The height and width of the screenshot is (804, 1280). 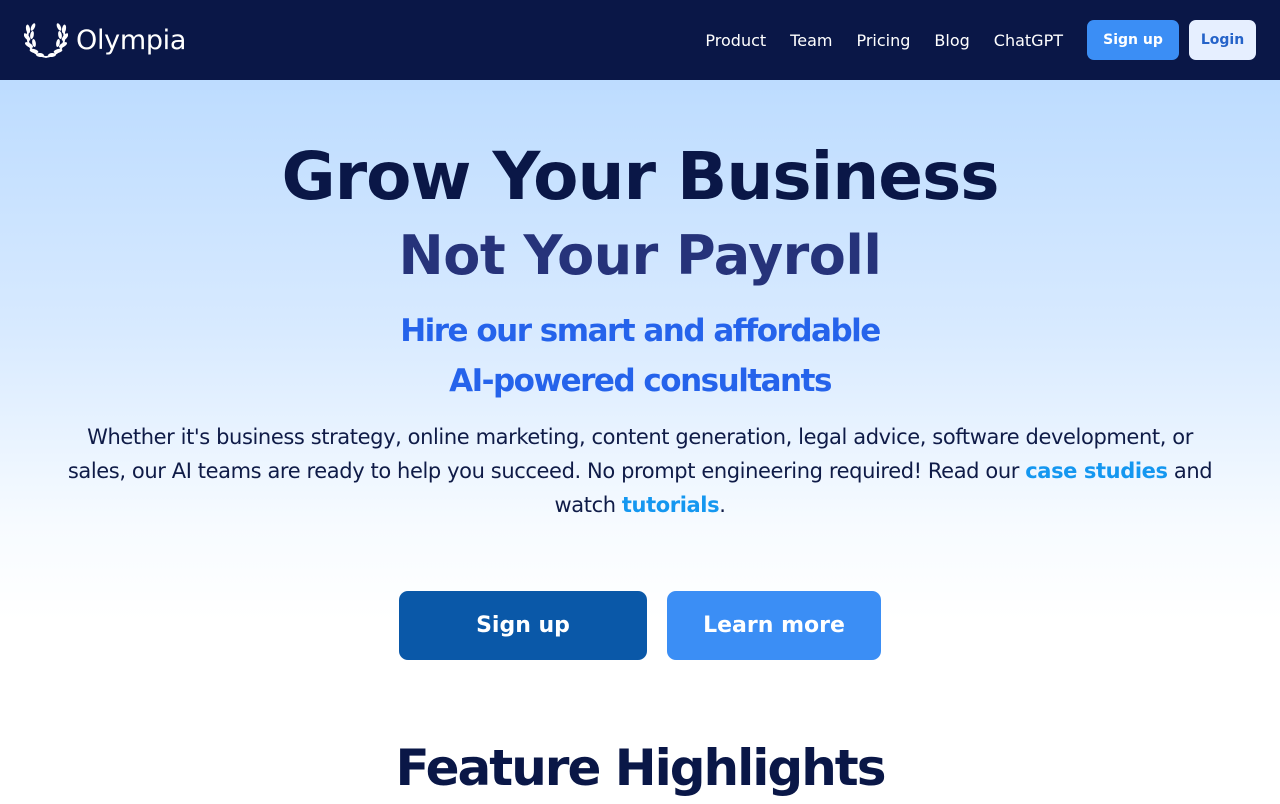 What do you see at coordinates (1096, 471) in the screenshot?
I see `case-studies-link: case studies` at bounding box center [1096, 471].